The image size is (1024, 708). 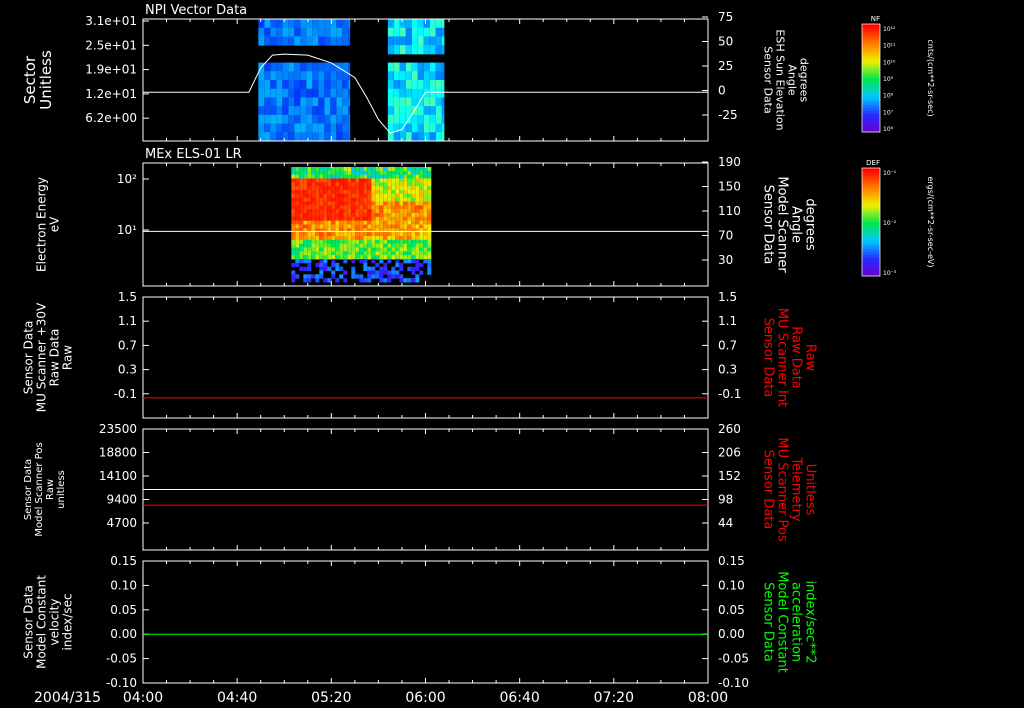 What do you see at coordinates (729, 211) in the screenshot?
I see `right-tick-label: 110` at bounding box center [729, 211].